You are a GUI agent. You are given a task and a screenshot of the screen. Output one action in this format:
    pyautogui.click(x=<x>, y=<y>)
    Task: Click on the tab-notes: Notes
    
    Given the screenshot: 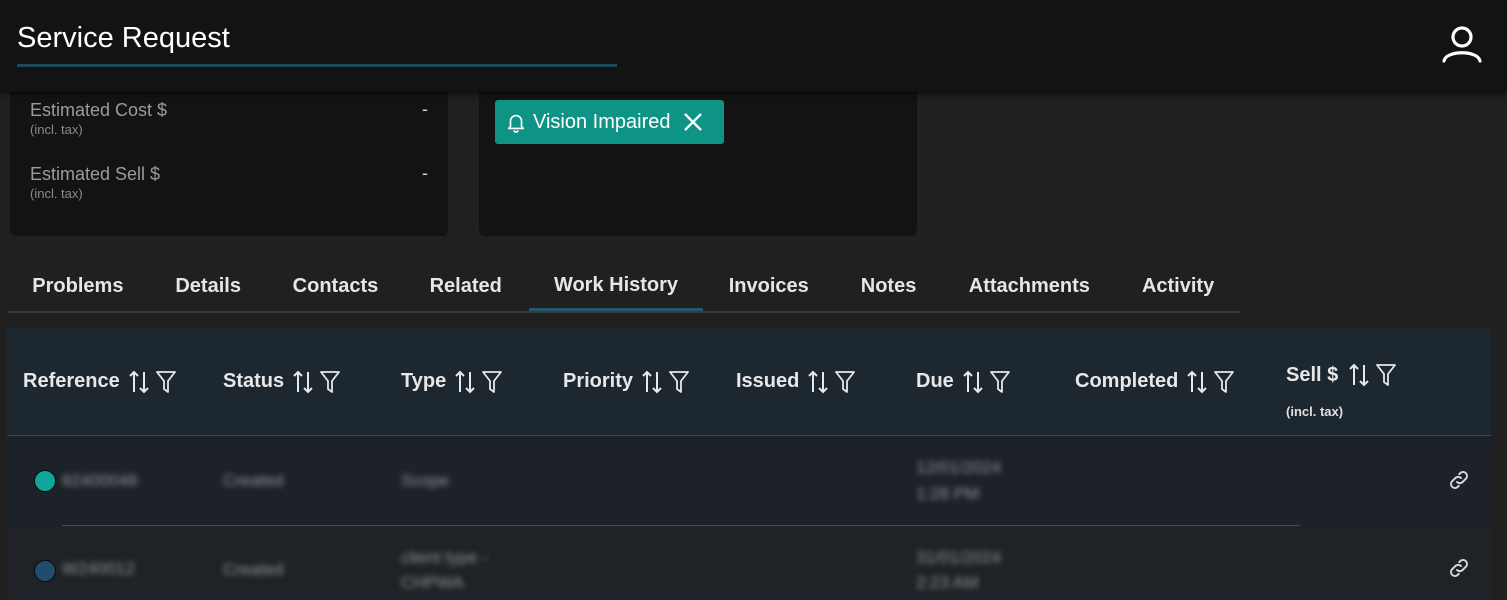 What is the action you would take?
    pyautogui.click(x=889, y=286)
    